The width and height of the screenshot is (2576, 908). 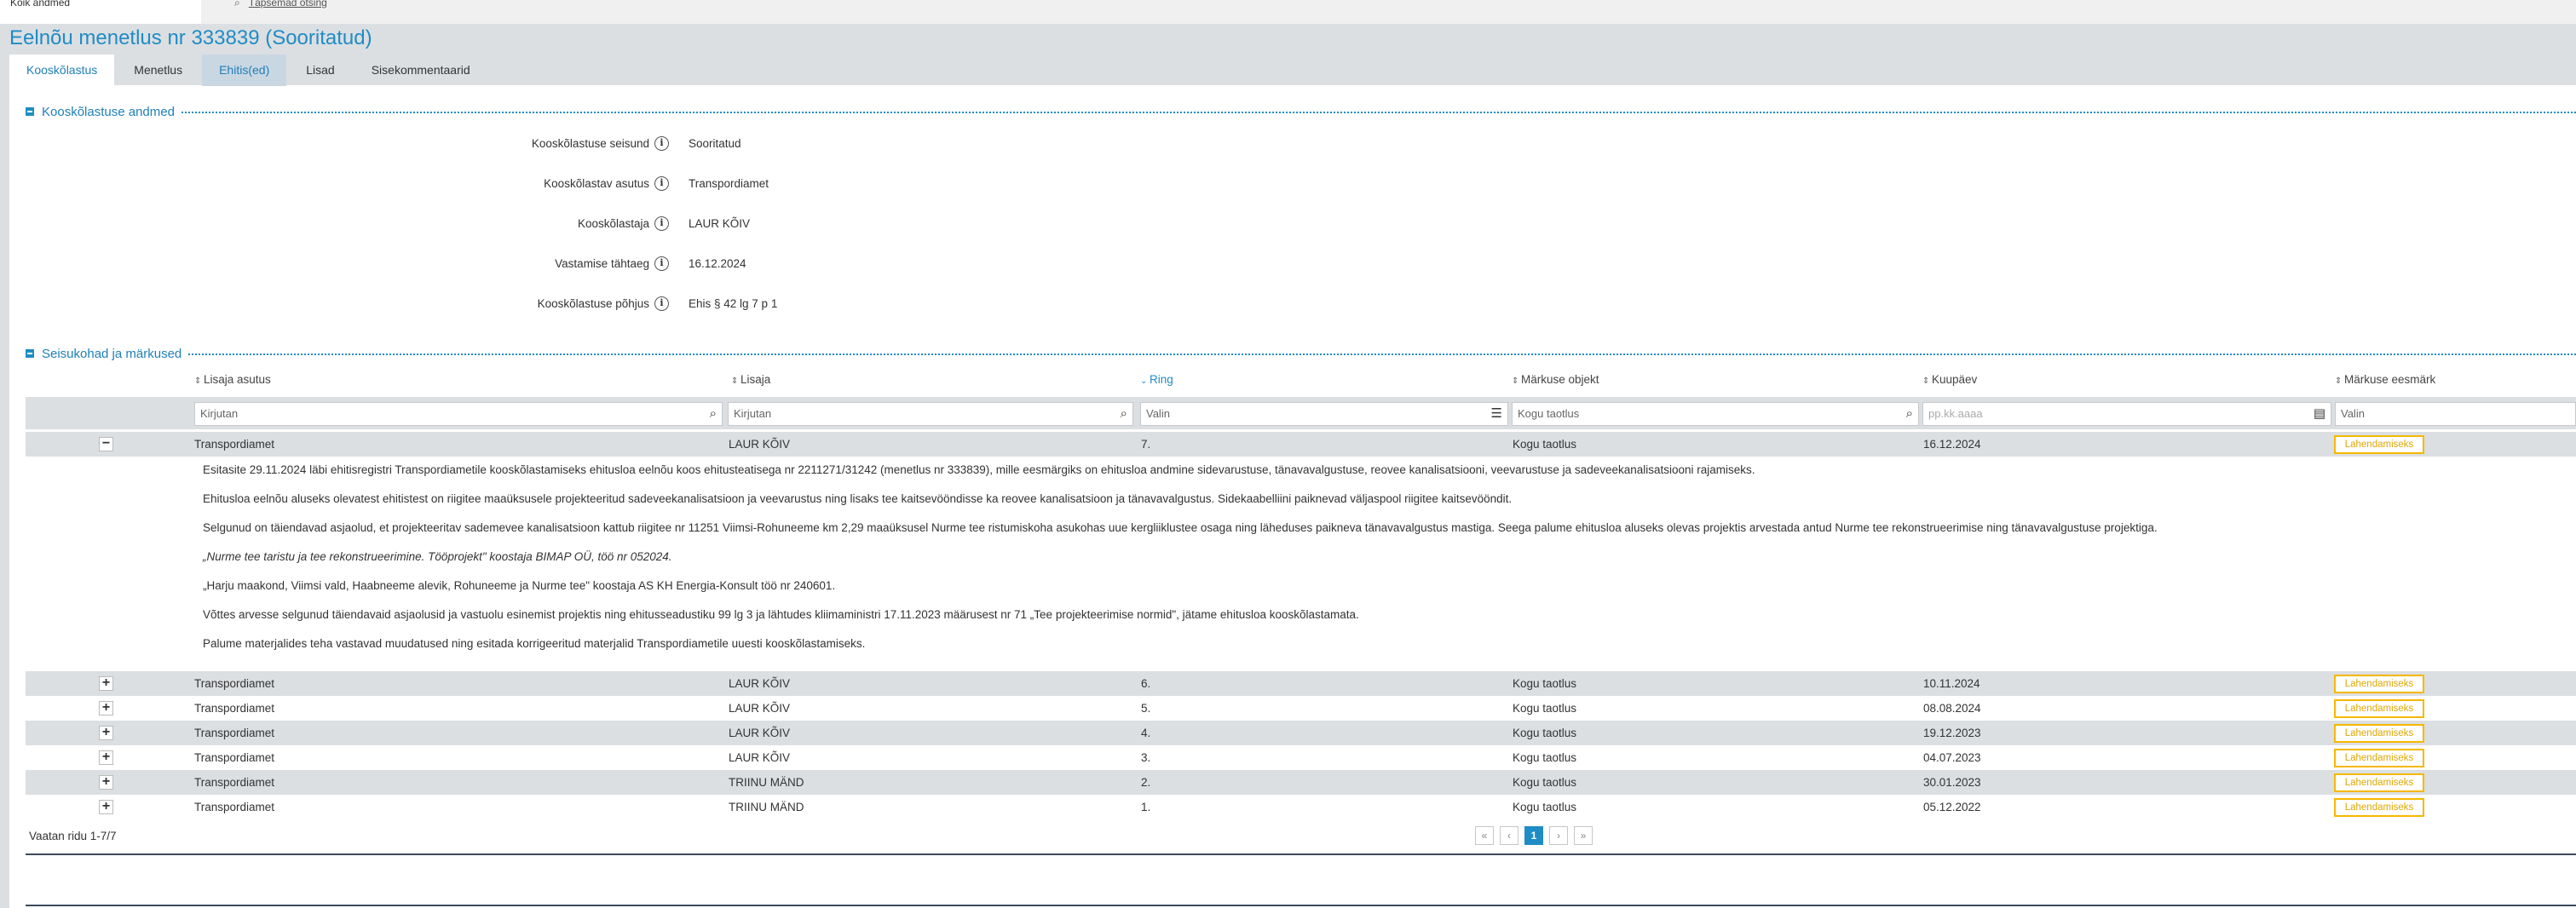 What do you see at coordinates (1146, 733) in the screenshot?
I see `cell-ring: 4.` at bounding box center [1146, 733].